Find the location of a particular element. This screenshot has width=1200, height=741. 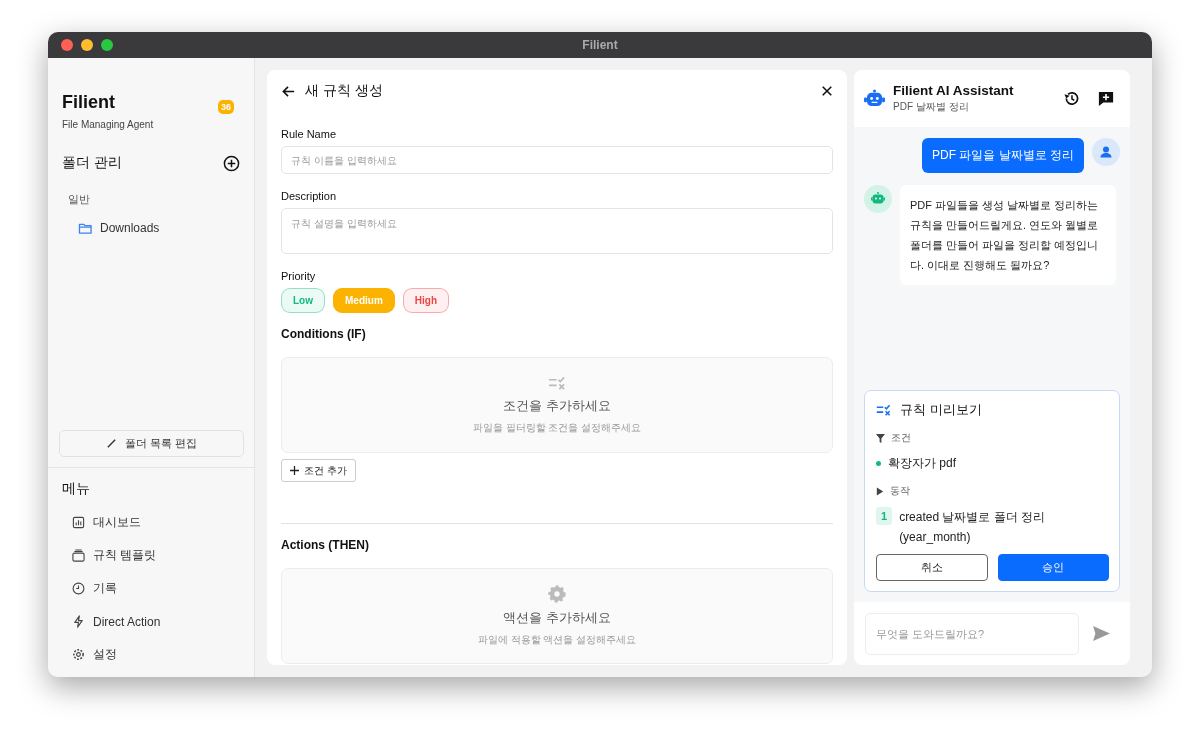

assistant-message: PDF 파일들을 생성 날짜별로 정리하는 규칙을 만들어드릴게요. 연도와 월별로 폴더를 만들어 파일을 정리할 예정입니다. 이대로 진행해도 될까요? is located at coordinates (1008, 235).